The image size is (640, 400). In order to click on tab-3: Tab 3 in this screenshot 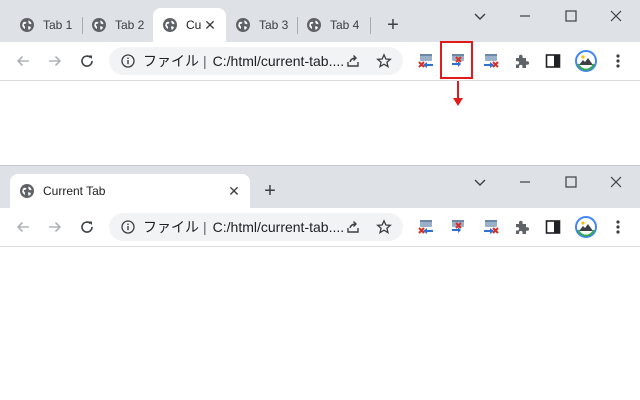, I will do `click(261, 25)`.